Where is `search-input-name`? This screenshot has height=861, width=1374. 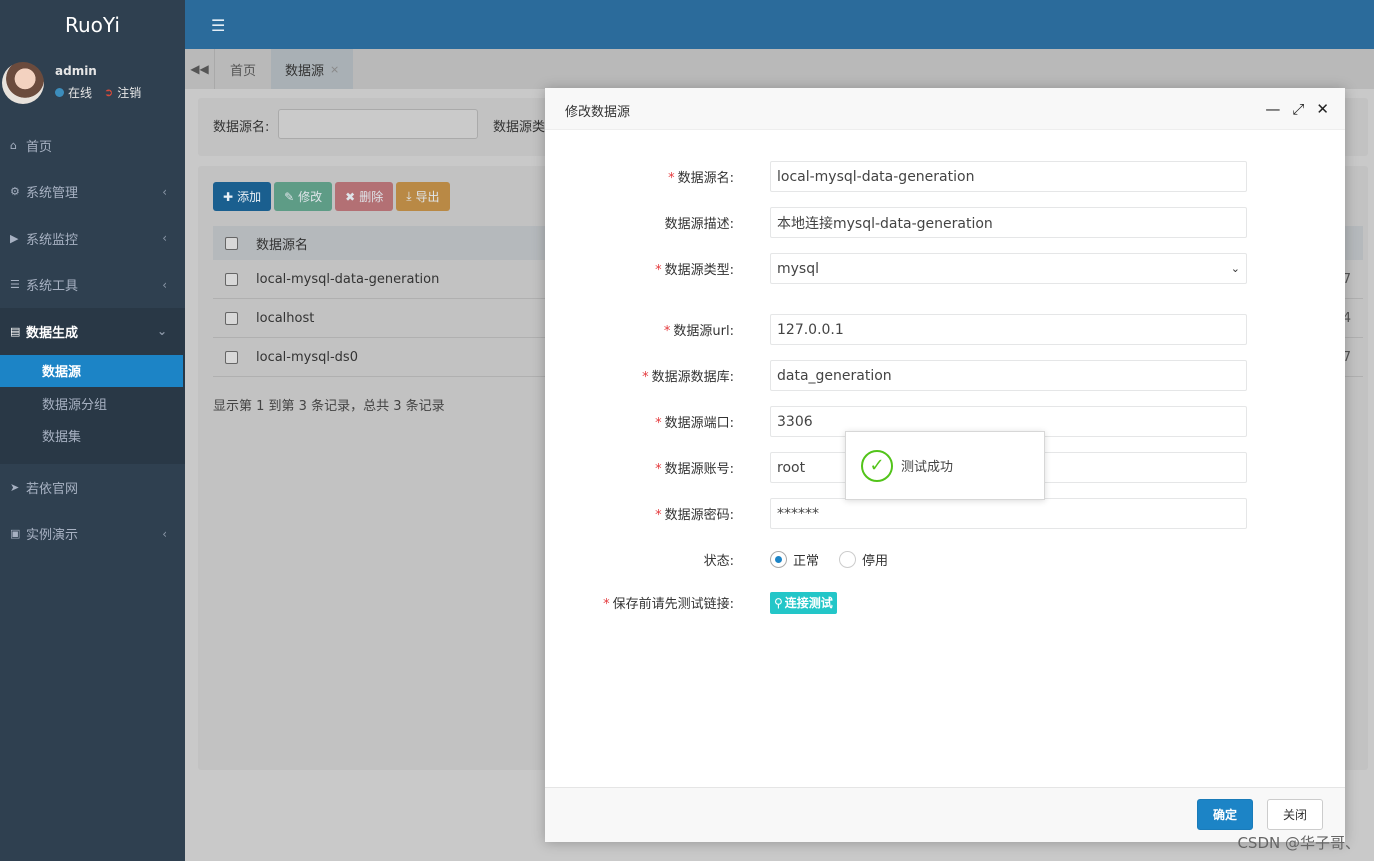
search-input-name is located at coordinates (378, 124).